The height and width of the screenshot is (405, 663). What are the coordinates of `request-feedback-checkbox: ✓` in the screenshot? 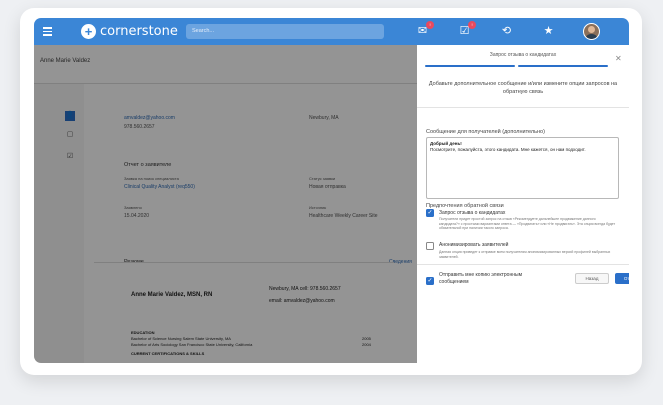 It's located at (430, 213).